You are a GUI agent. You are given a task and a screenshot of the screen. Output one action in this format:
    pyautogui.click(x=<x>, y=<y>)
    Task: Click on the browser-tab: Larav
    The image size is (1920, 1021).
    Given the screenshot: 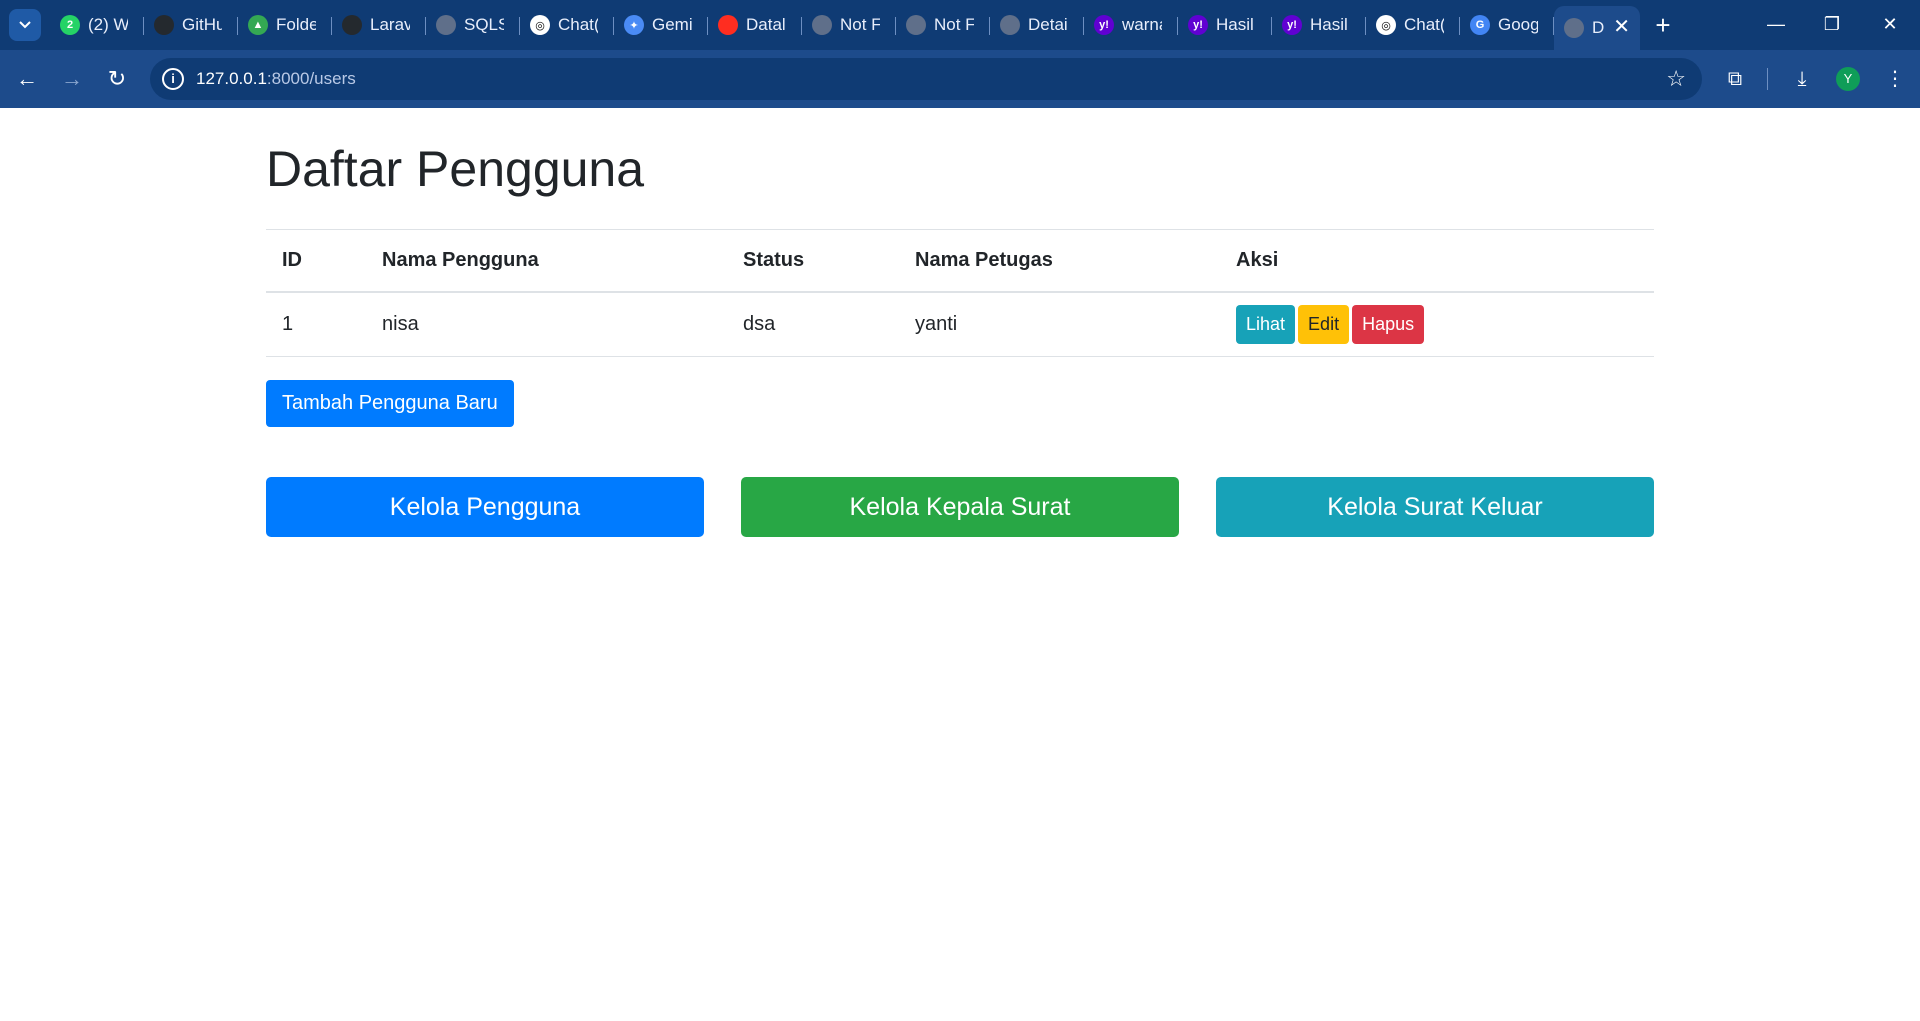 What is the action you would take?
    pyautogui.click(x=379, y=25)
    